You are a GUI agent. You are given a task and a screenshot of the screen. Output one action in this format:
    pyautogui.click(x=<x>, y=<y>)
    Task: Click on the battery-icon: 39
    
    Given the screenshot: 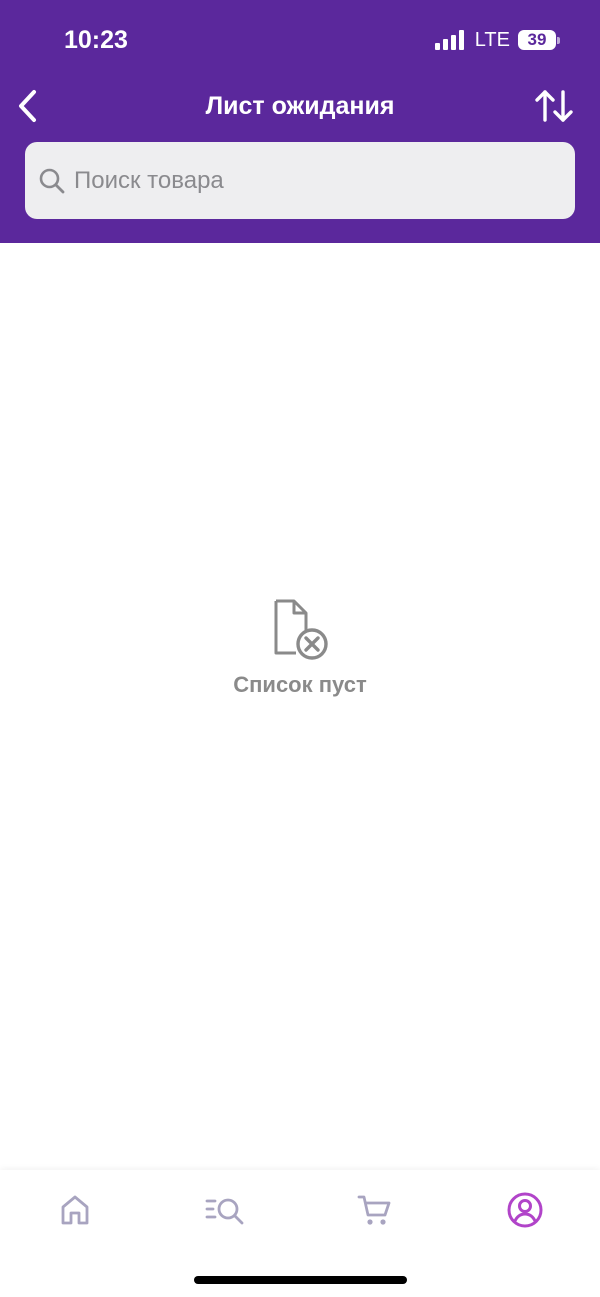 What is the action you would take?
    pyautogui.click(x=539, y=40)
    